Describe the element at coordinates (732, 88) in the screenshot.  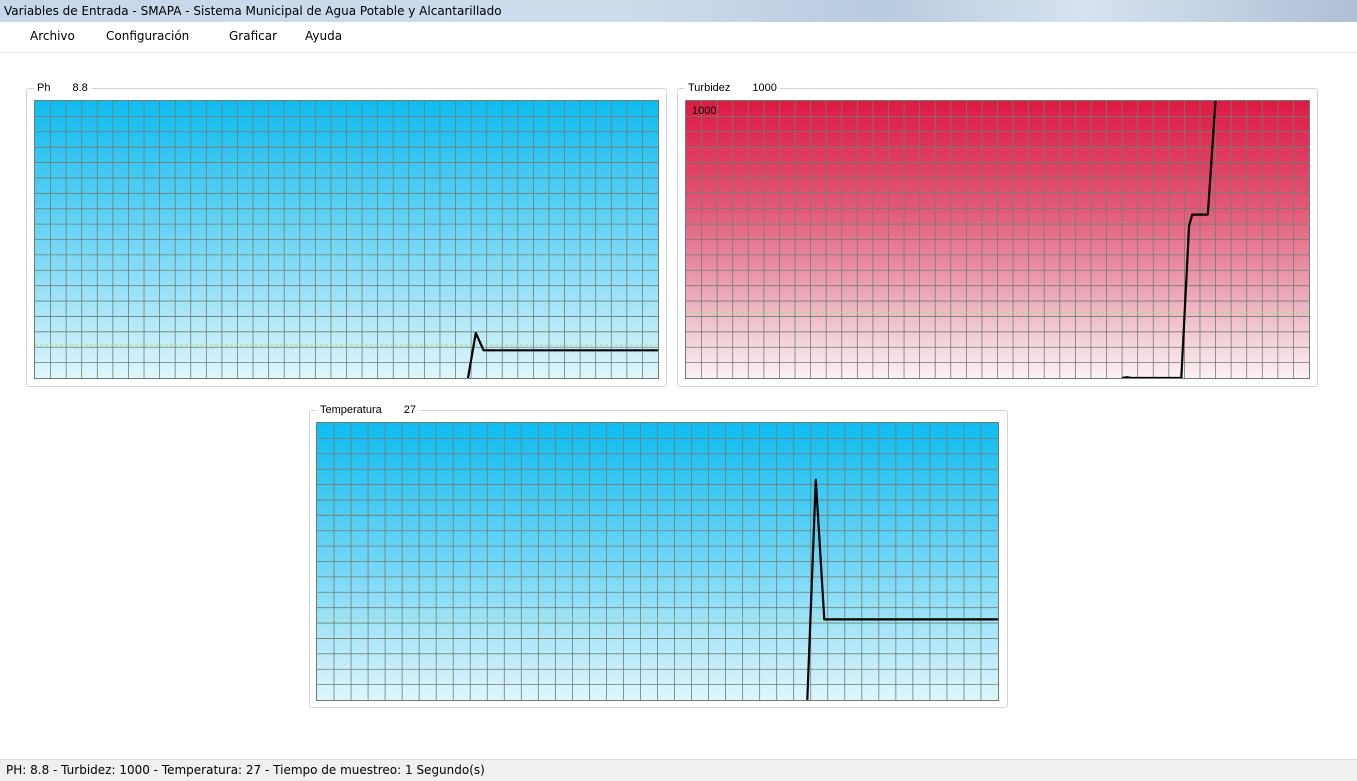
I see `turbidez-panel-legend: Turbidez 1000` at that location.